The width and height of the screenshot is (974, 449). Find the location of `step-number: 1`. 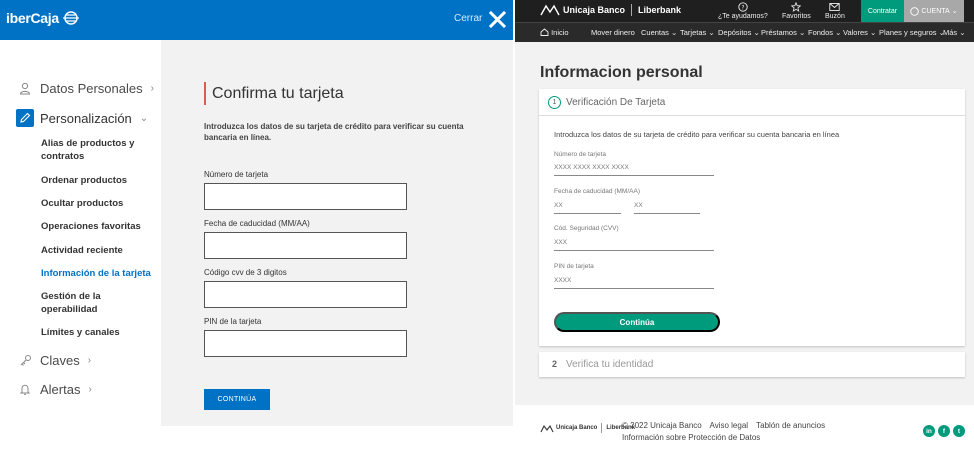

step-number: 1 is located at coordinates (554, 102).